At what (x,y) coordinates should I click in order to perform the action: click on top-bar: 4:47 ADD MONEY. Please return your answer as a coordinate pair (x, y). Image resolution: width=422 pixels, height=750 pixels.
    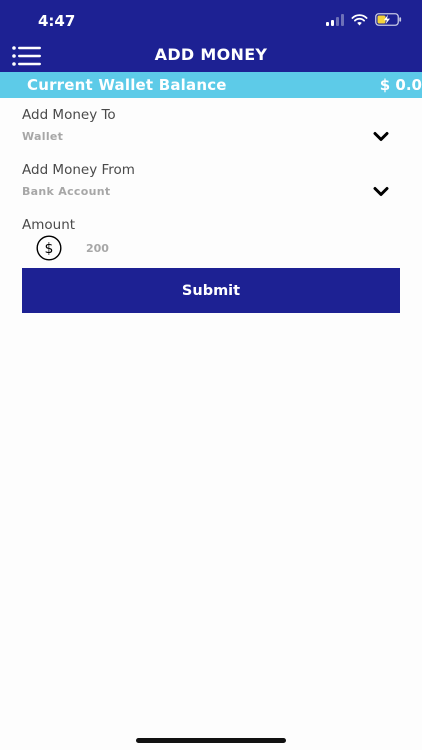
    Looking at the image, I should click on (211, 36).